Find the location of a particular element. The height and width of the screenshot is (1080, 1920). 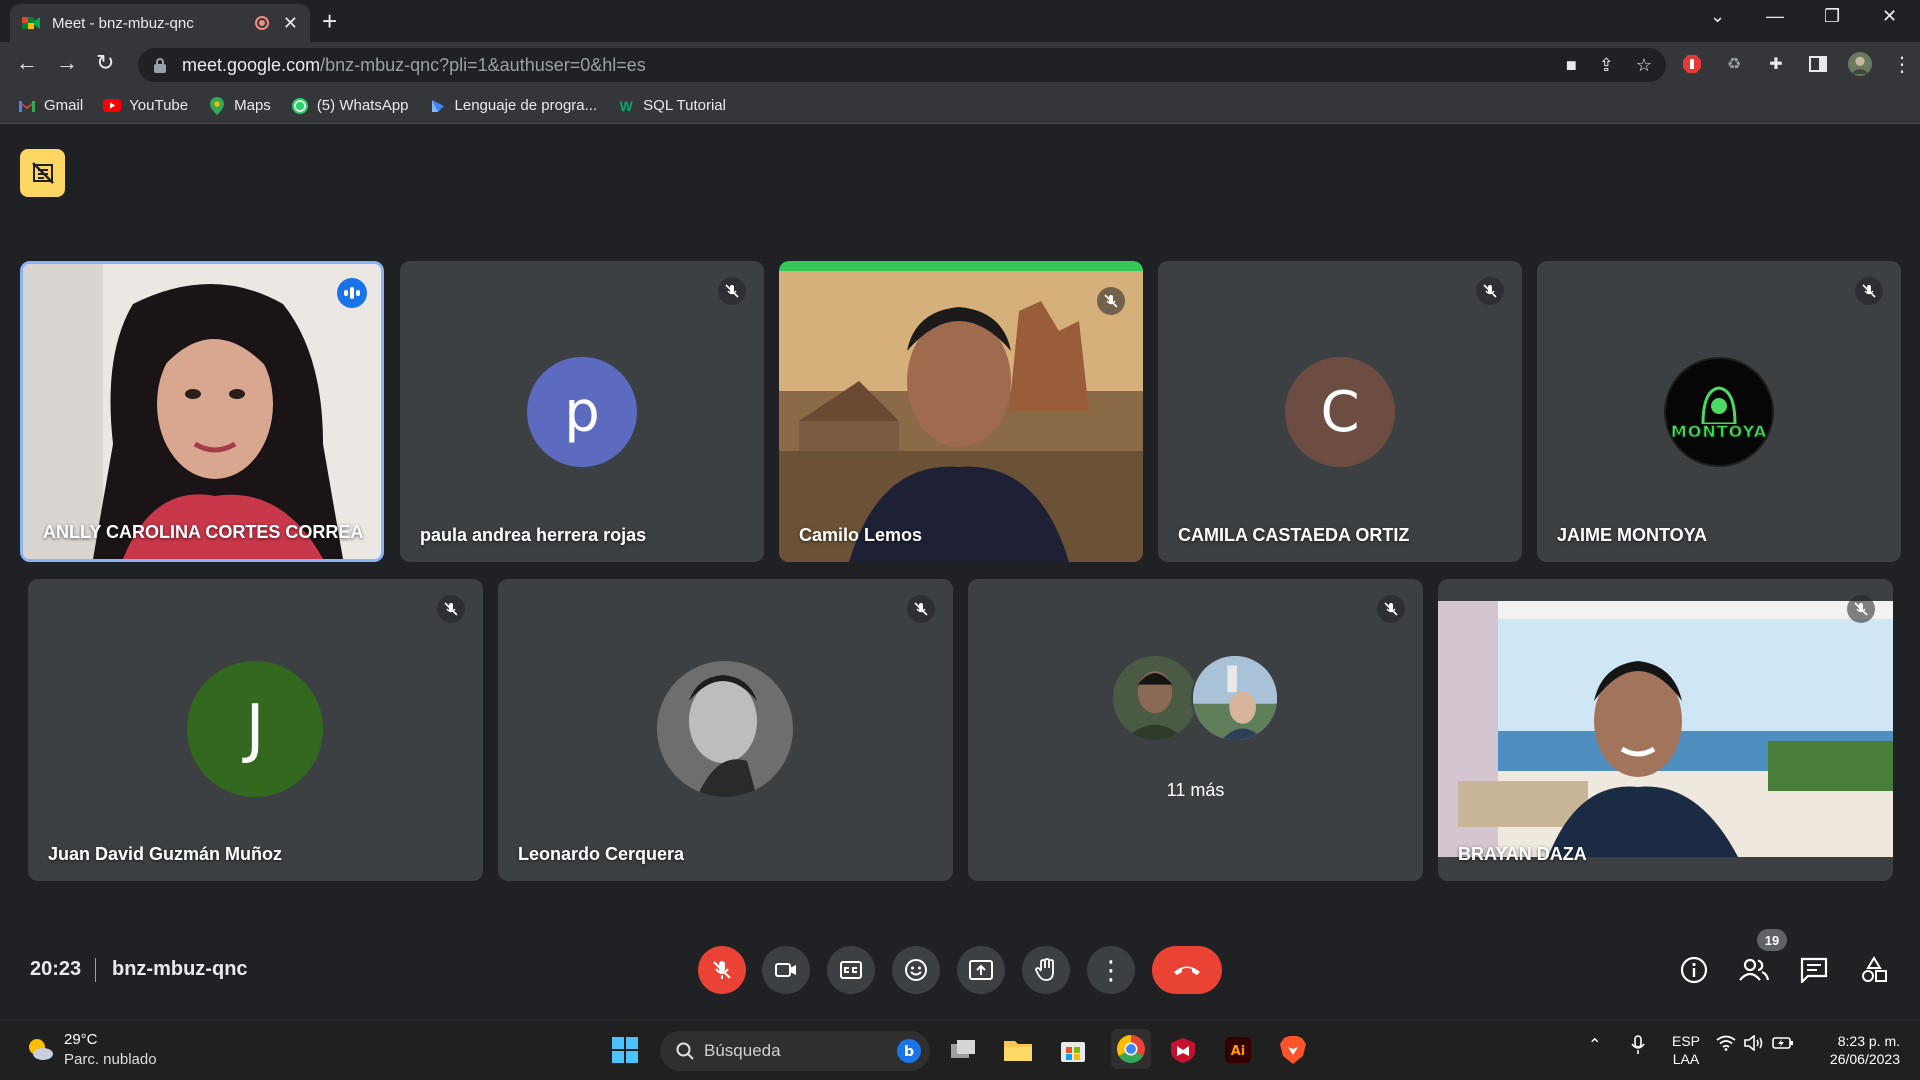

chrome-icon is located at coordinates (1131, 1049).